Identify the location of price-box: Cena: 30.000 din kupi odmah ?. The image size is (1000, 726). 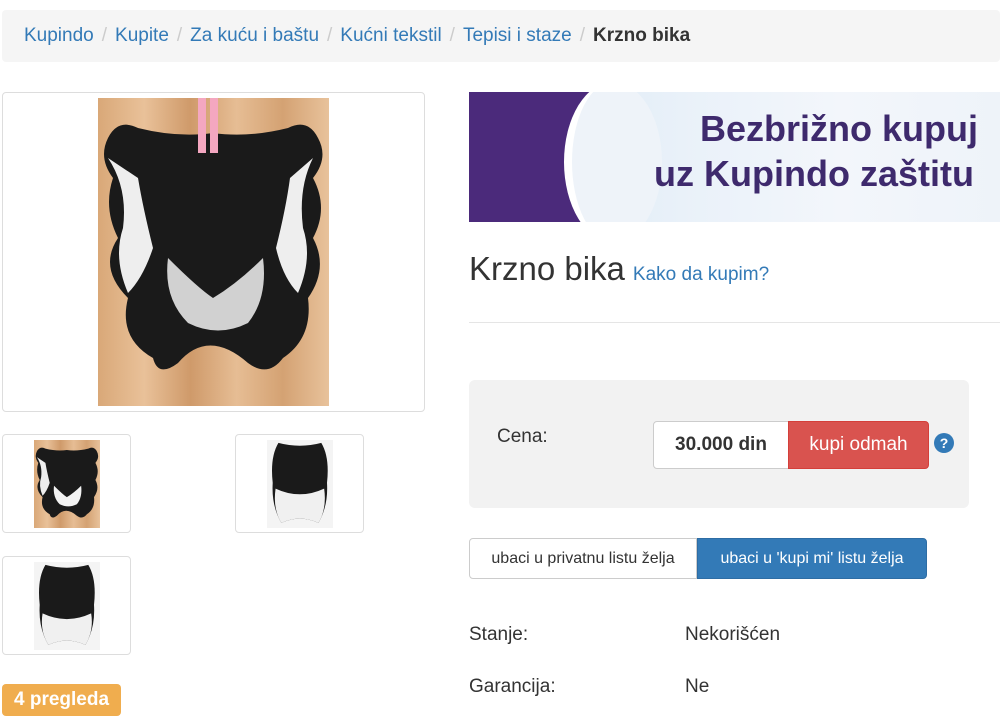
(719, 444).